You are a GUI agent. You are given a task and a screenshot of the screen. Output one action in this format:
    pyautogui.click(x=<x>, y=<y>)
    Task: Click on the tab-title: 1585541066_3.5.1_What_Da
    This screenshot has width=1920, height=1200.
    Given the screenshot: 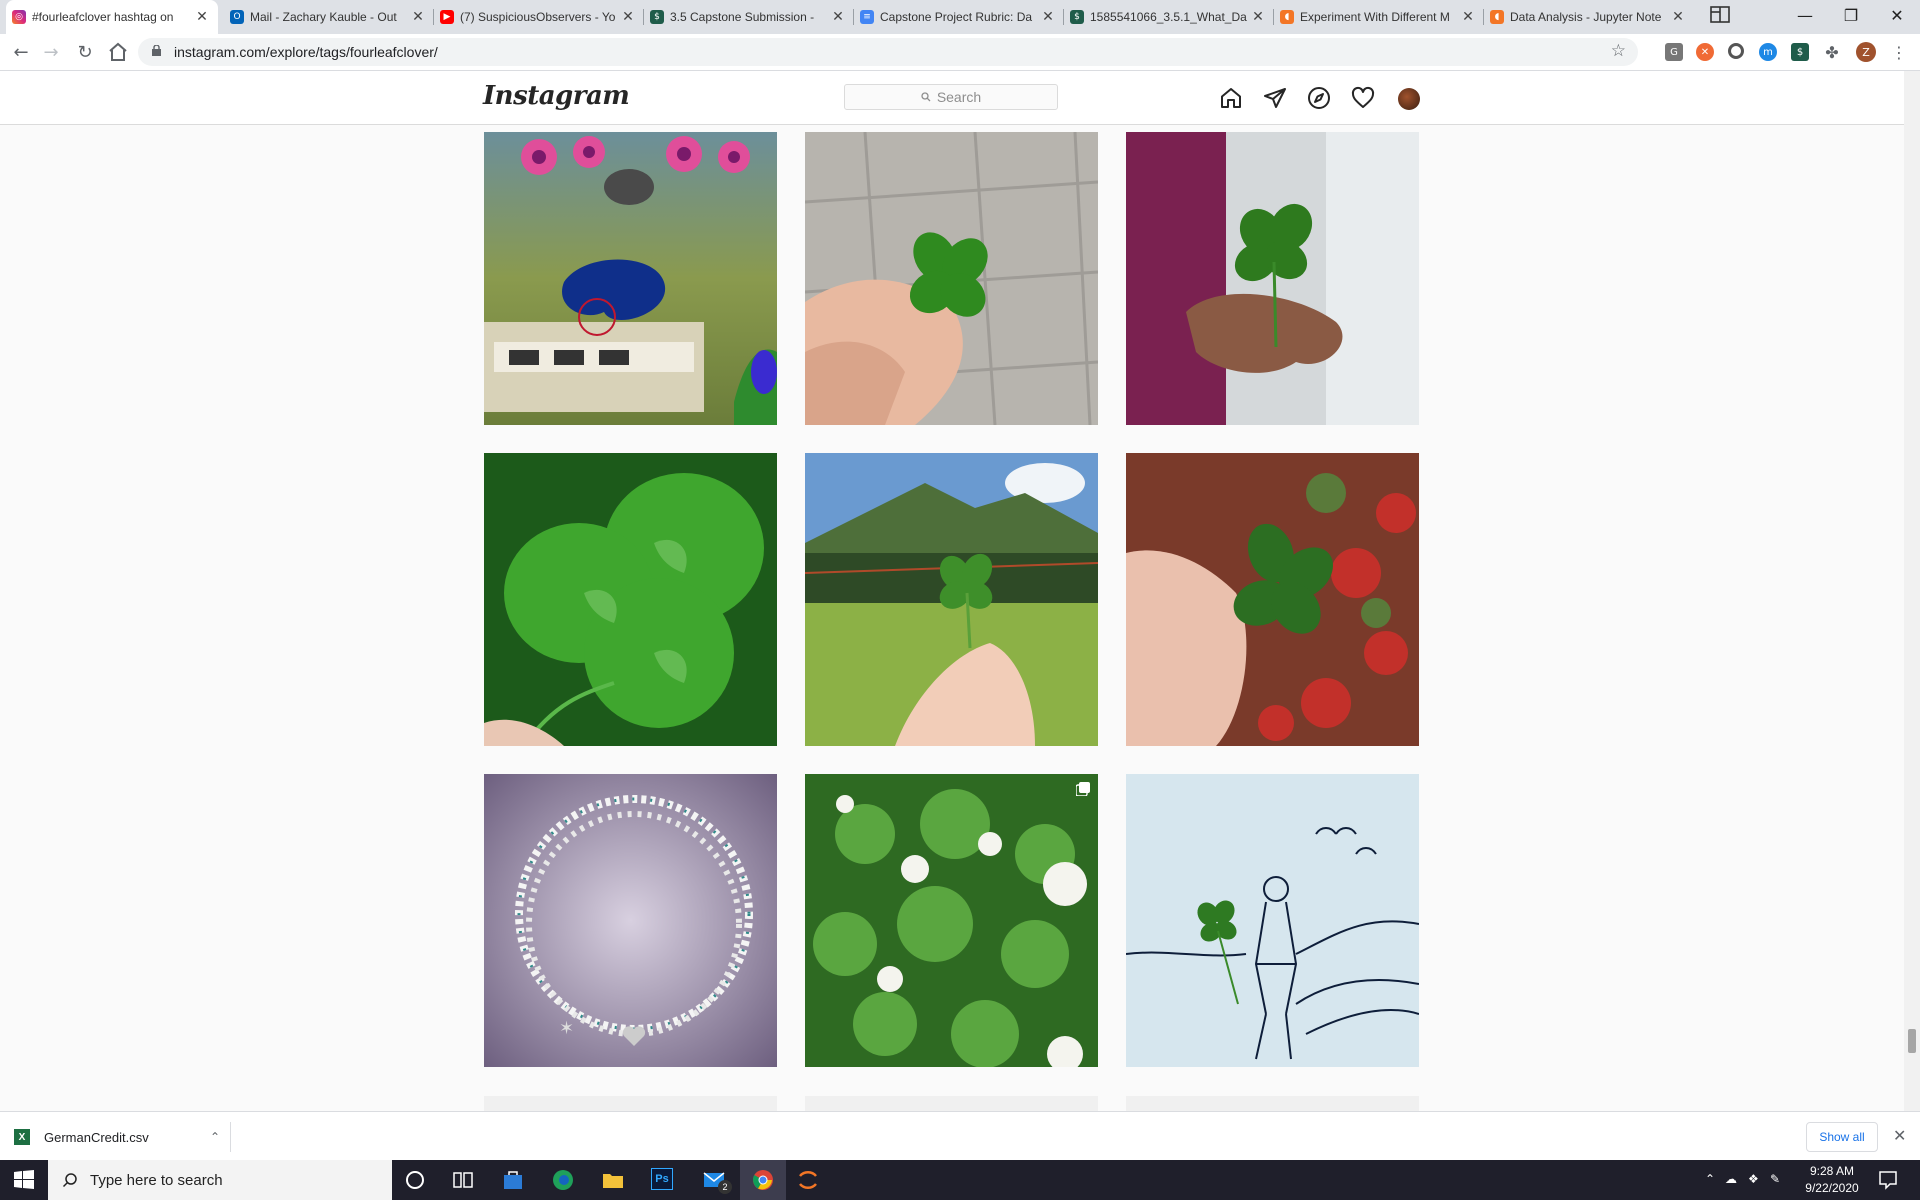 What is the action you would take?
    pyautogui.click(x=1168, y=17)
    